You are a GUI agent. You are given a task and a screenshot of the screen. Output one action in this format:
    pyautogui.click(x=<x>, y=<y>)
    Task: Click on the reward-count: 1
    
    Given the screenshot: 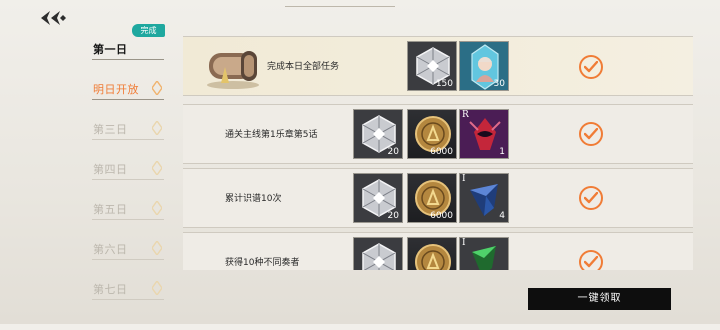 What is the action you would take?
    pyautogui.click(x=502, y=152)
    